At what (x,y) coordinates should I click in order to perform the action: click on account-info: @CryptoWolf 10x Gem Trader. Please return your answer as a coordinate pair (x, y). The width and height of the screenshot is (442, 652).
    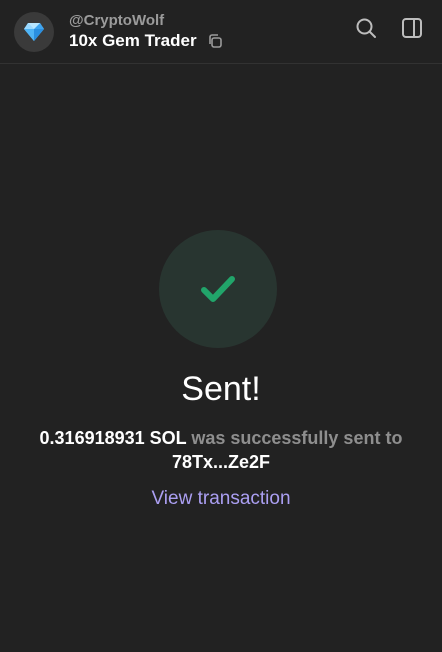
    Looking at the image, I should click on (146, 32).